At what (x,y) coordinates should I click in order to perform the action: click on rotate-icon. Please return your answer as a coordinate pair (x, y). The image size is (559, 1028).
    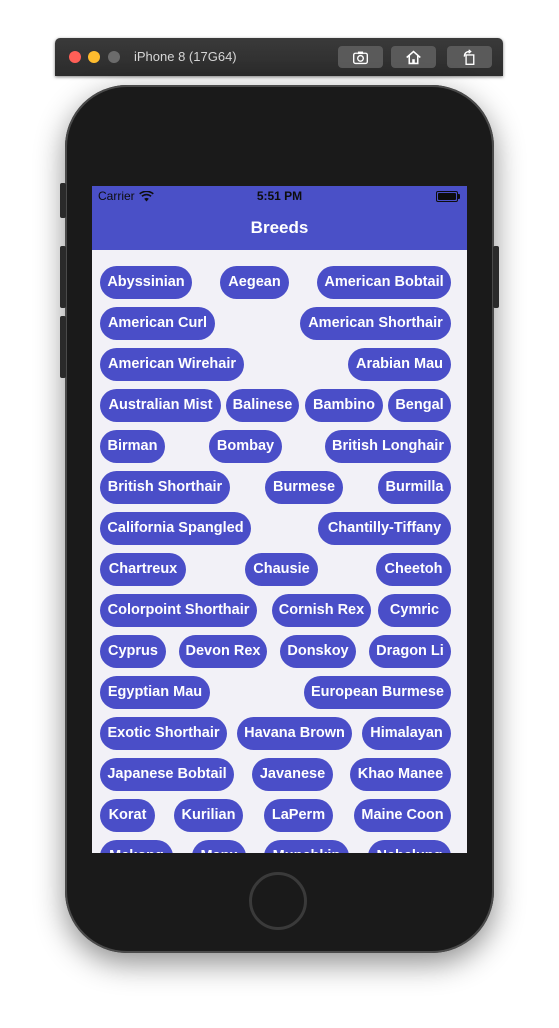
    Looking at the image, I should click on (469, 56).